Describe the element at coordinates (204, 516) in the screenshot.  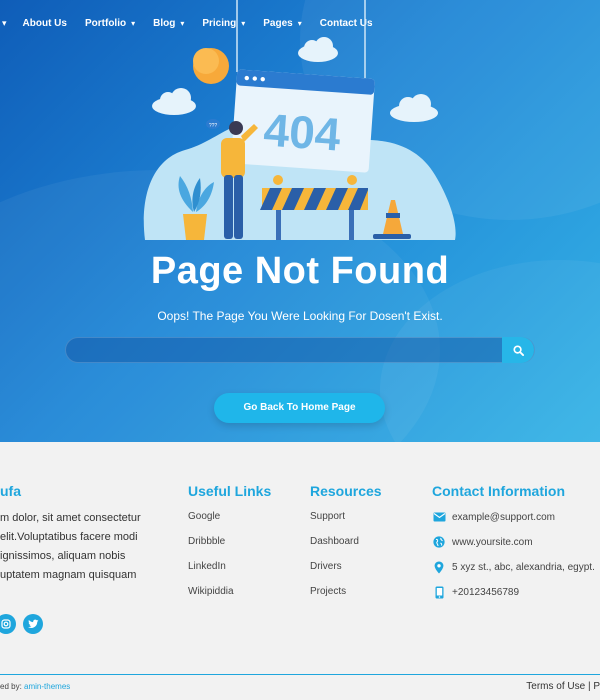
I see `footer-link-google: Google` at that location.